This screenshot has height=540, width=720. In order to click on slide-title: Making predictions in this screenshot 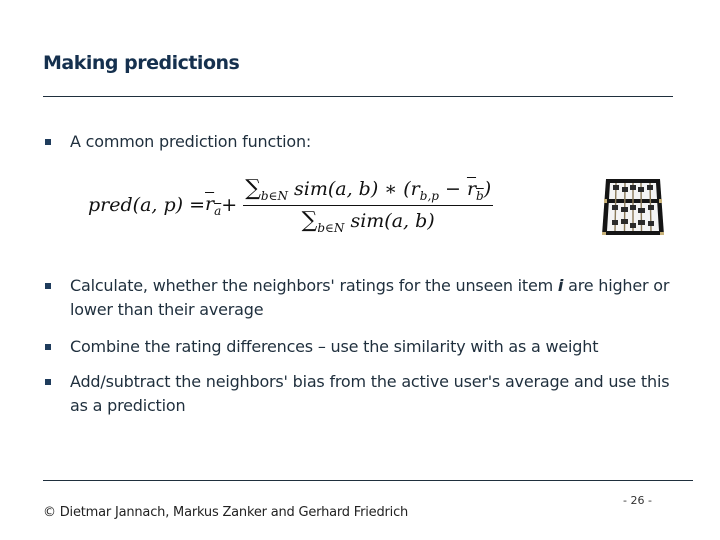, I will do `click(141, 63)`.